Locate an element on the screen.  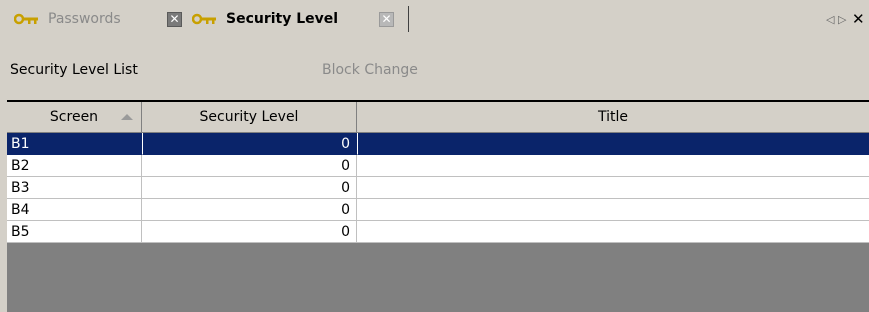
tab-strip: Passwords ✕ Security Level ✕ ◁ ▷ ✕ is located at coordinates (434, 19).